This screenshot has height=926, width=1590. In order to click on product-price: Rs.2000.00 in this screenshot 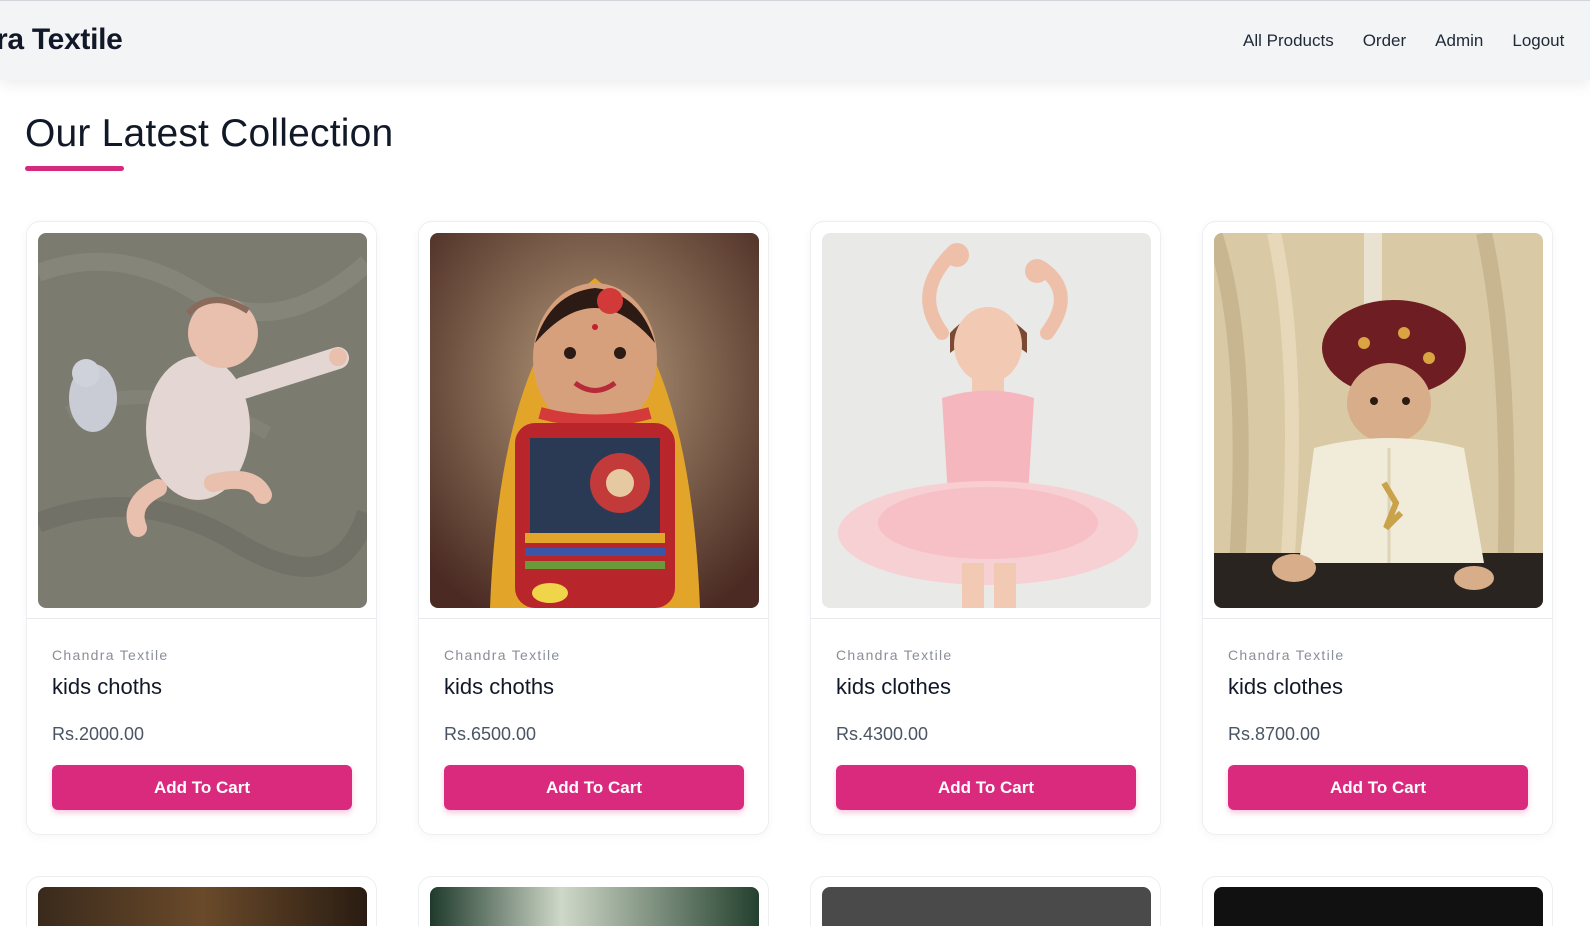, I will do `click(98, 734)`.